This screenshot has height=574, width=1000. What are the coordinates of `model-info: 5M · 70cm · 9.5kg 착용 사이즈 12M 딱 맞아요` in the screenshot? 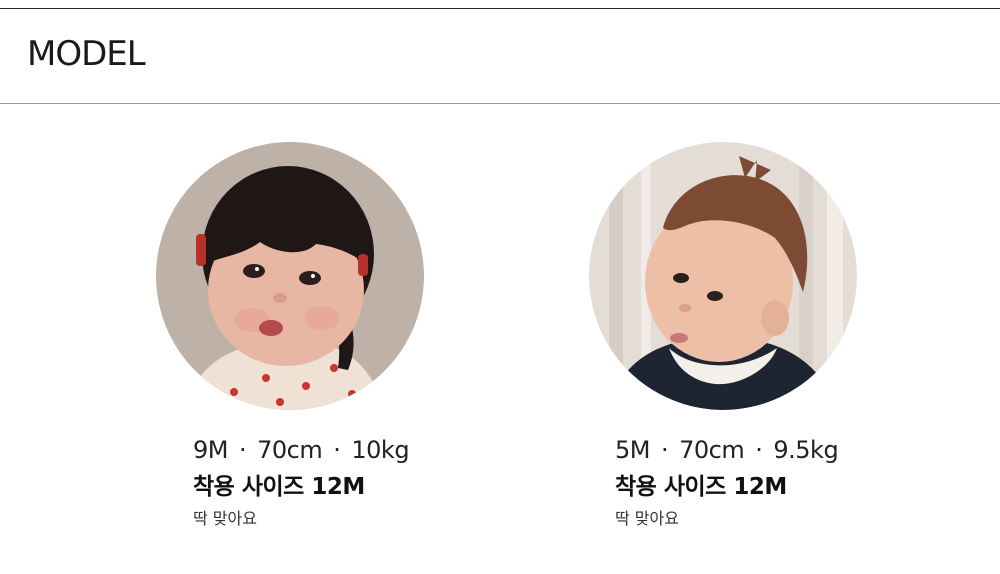 It's located at (727, 482).